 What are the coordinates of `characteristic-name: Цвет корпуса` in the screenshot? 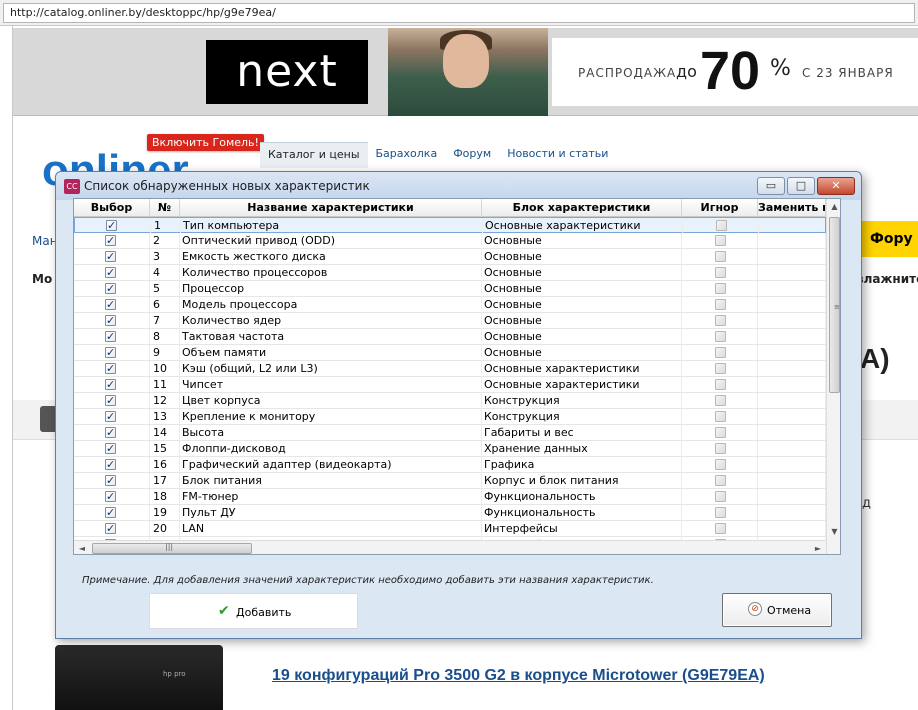 It's located at (331, 400).